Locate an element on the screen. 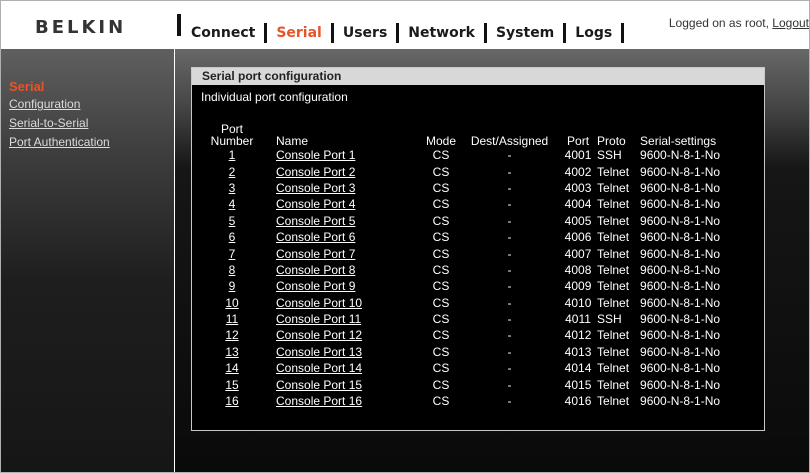 This screenshot has width=810, height=473. port-number-link: 7 is located at coordinates (232, 254).